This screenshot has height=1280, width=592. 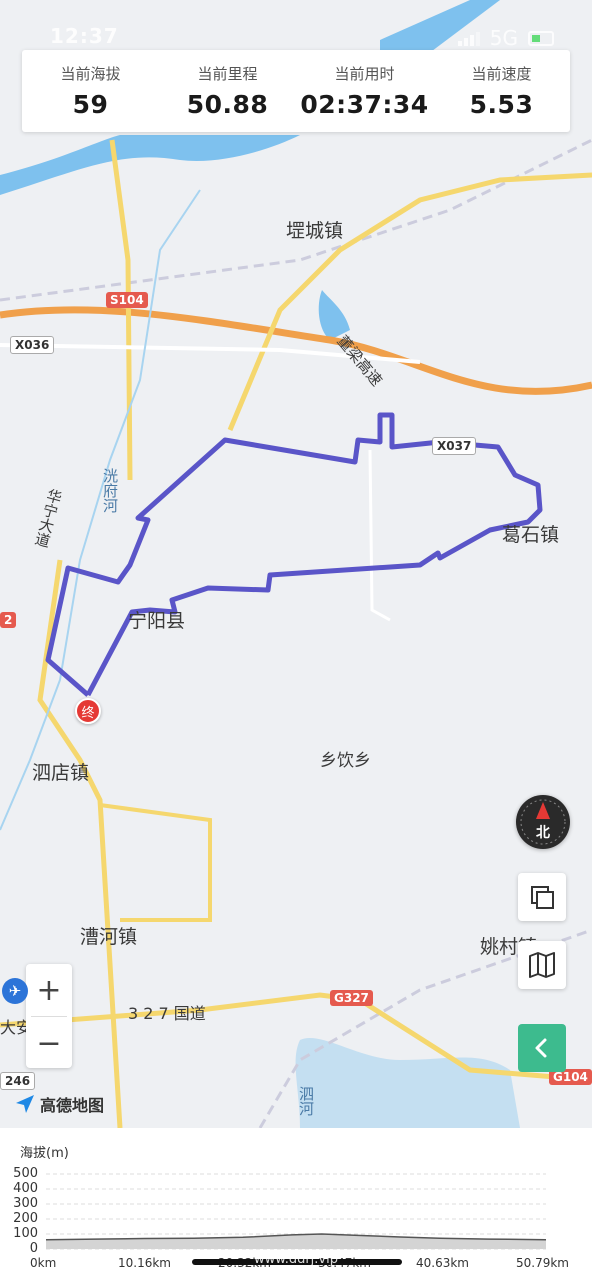 What do you see at coordinates (61, 773) in the screenshot?
I see `place-label-sidian: 泗店镇` at bounding box center [61, 773].